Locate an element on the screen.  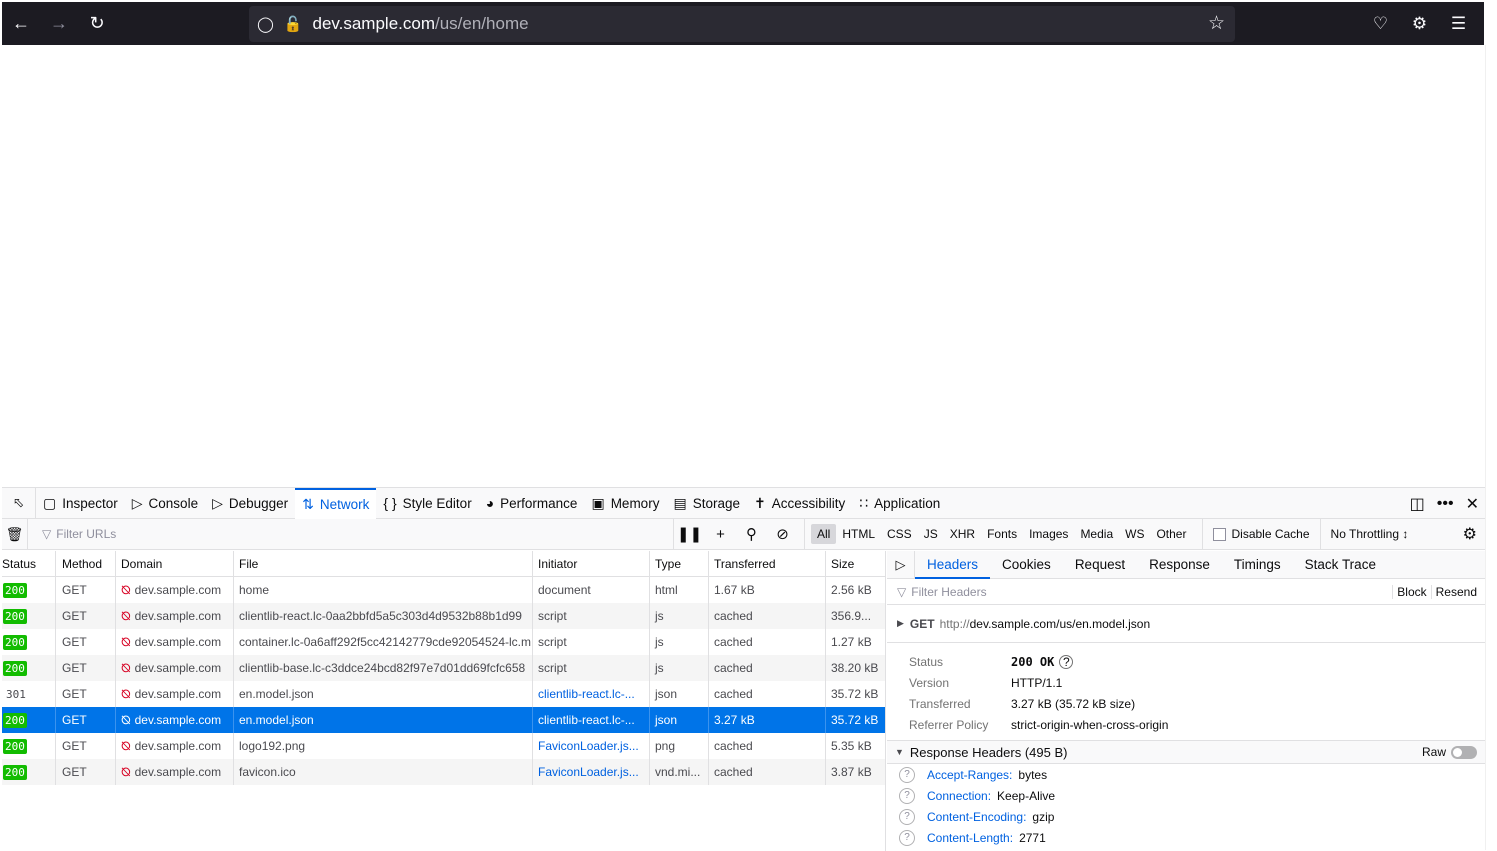
filter-js: JS is located at coordinates (931, 534).